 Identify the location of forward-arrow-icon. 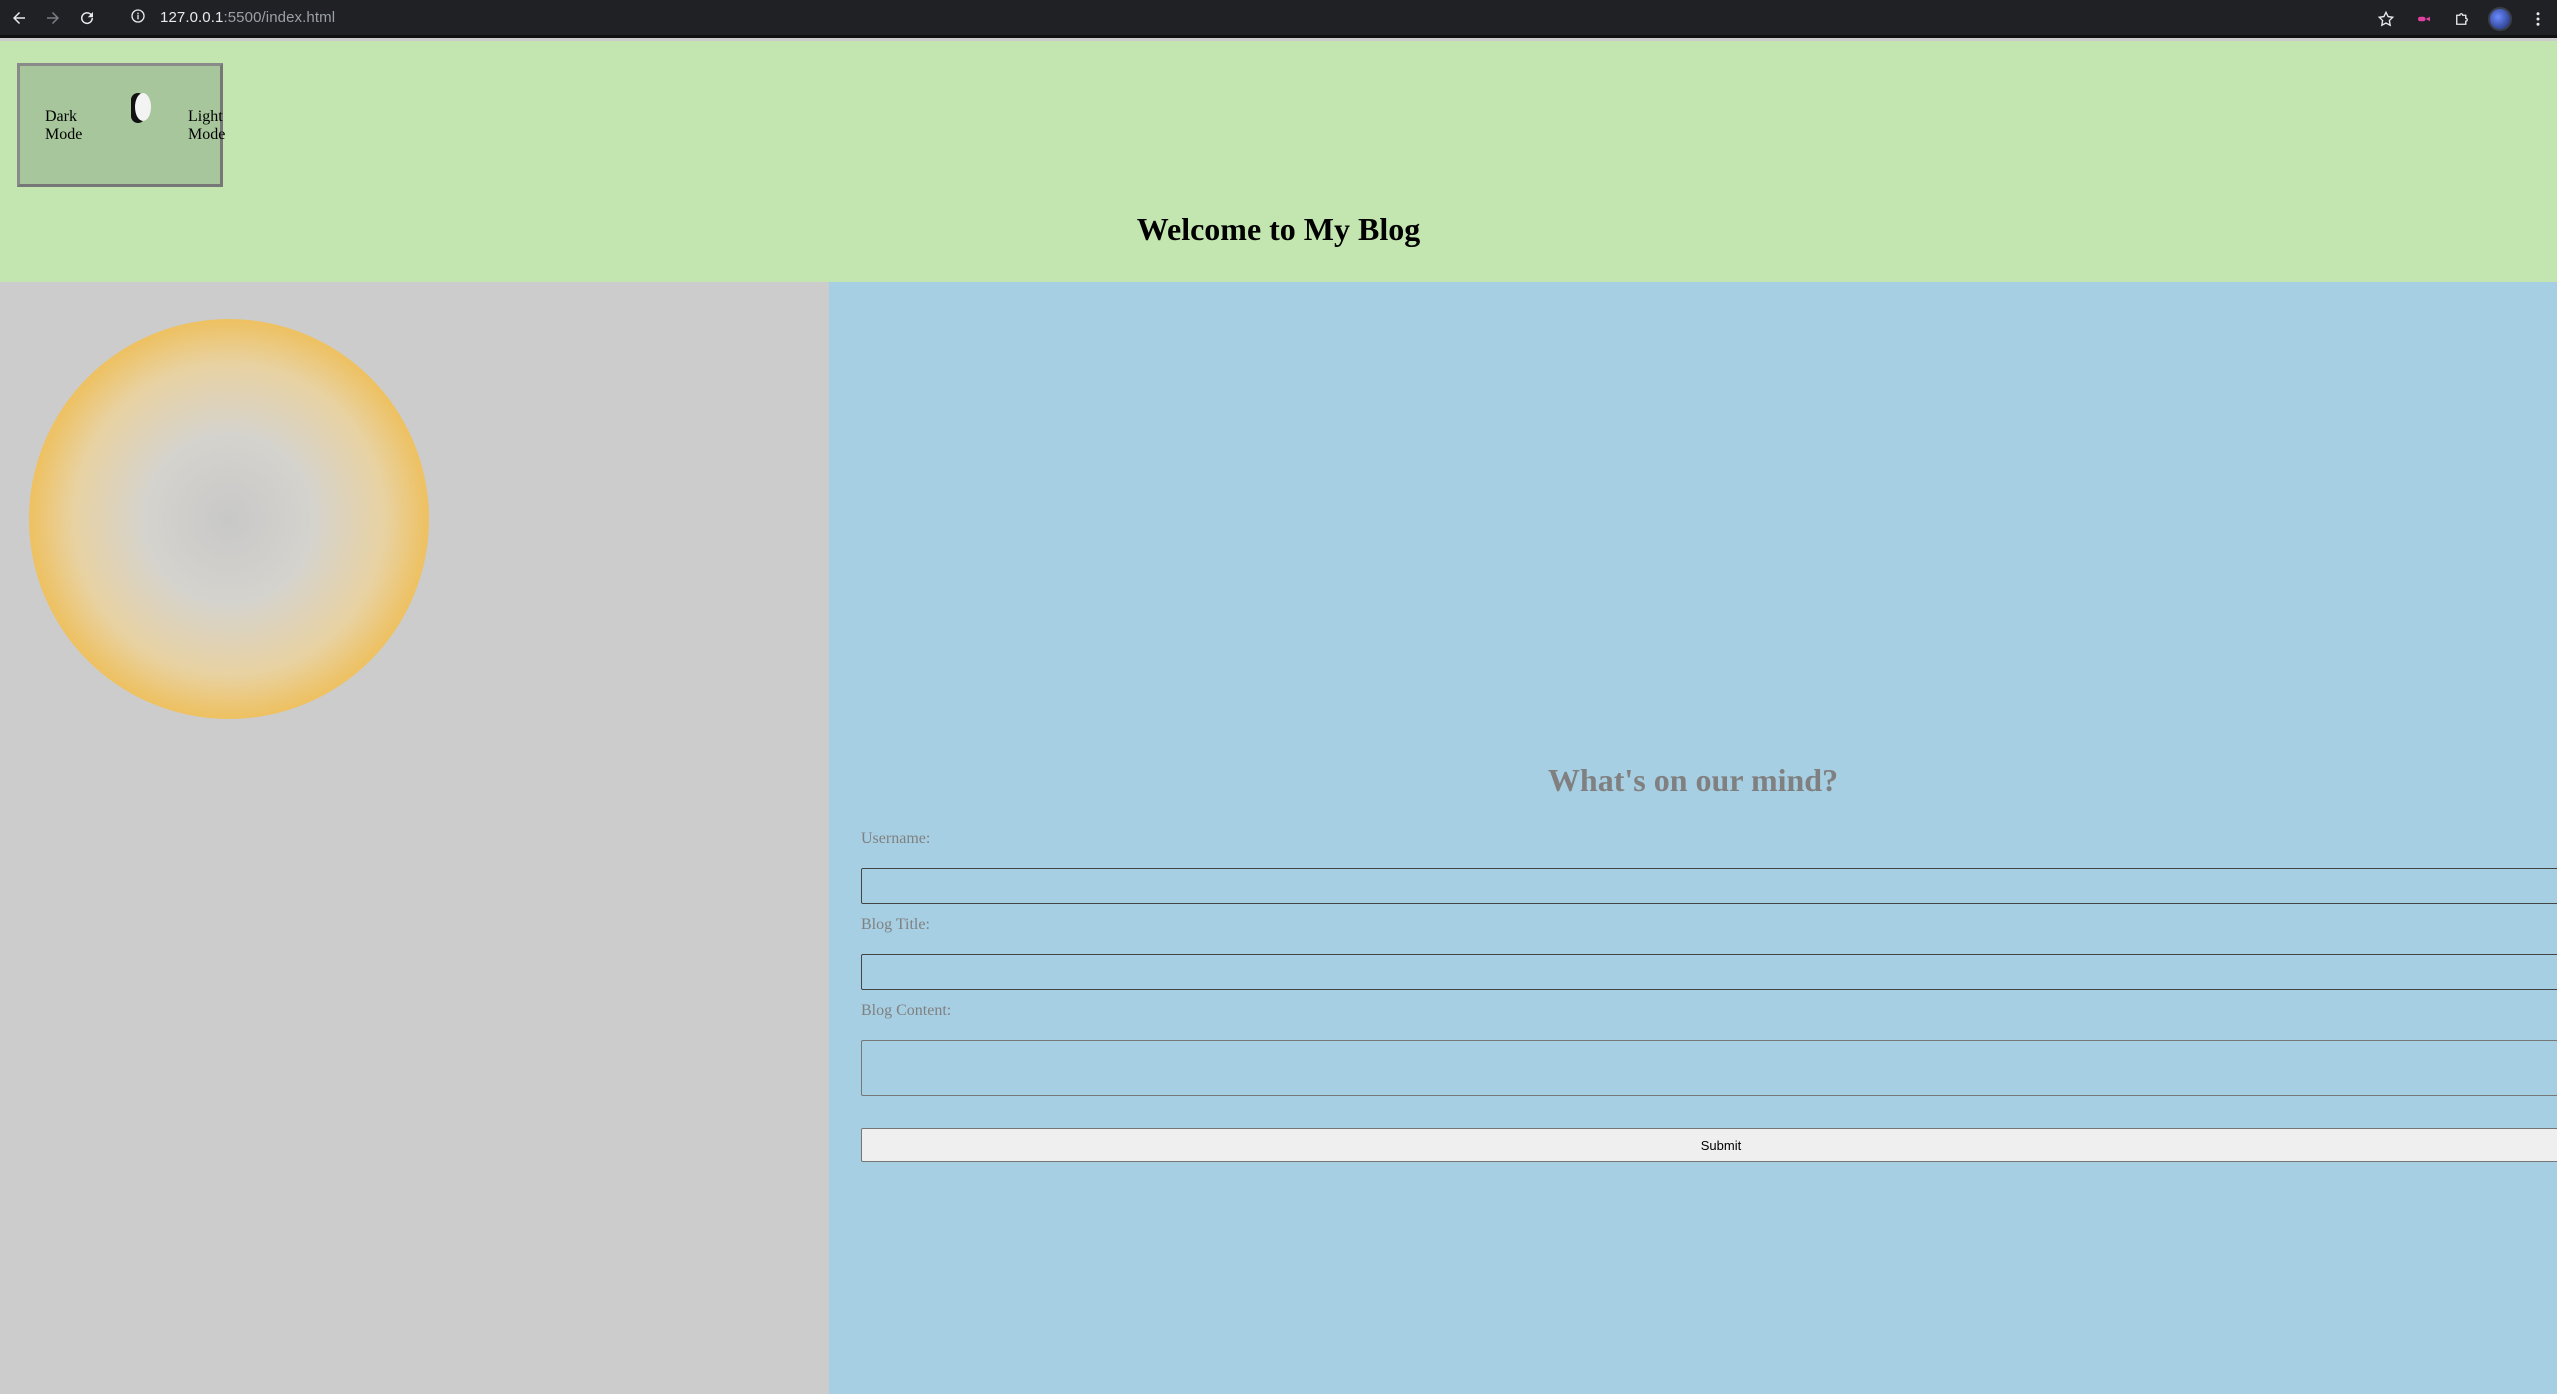
(53, 18).